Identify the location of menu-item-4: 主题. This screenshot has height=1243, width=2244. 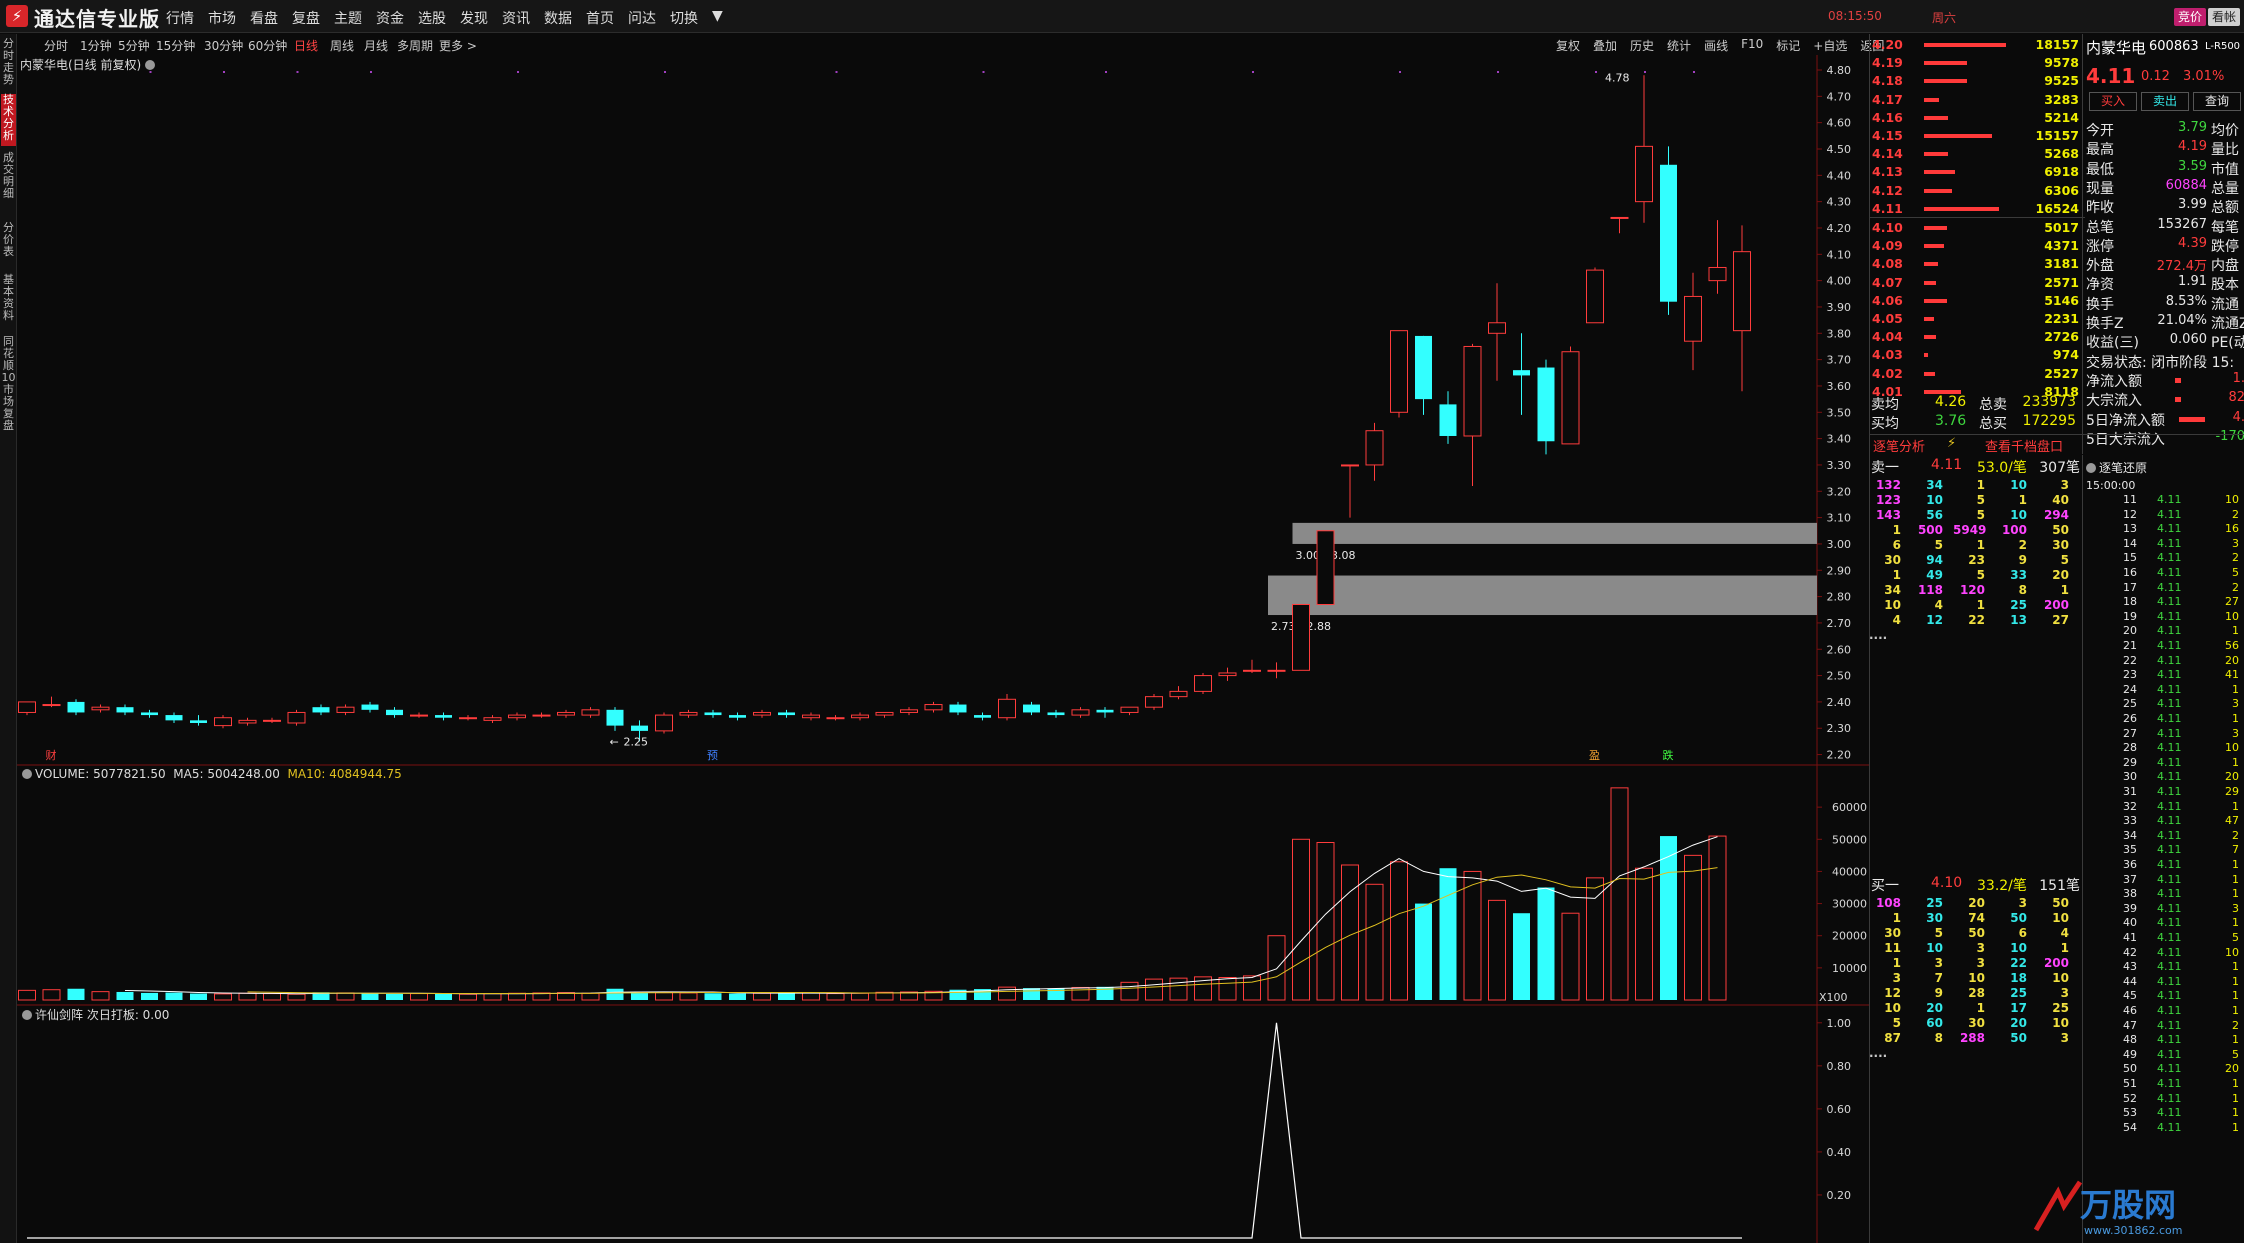
(348, 18).